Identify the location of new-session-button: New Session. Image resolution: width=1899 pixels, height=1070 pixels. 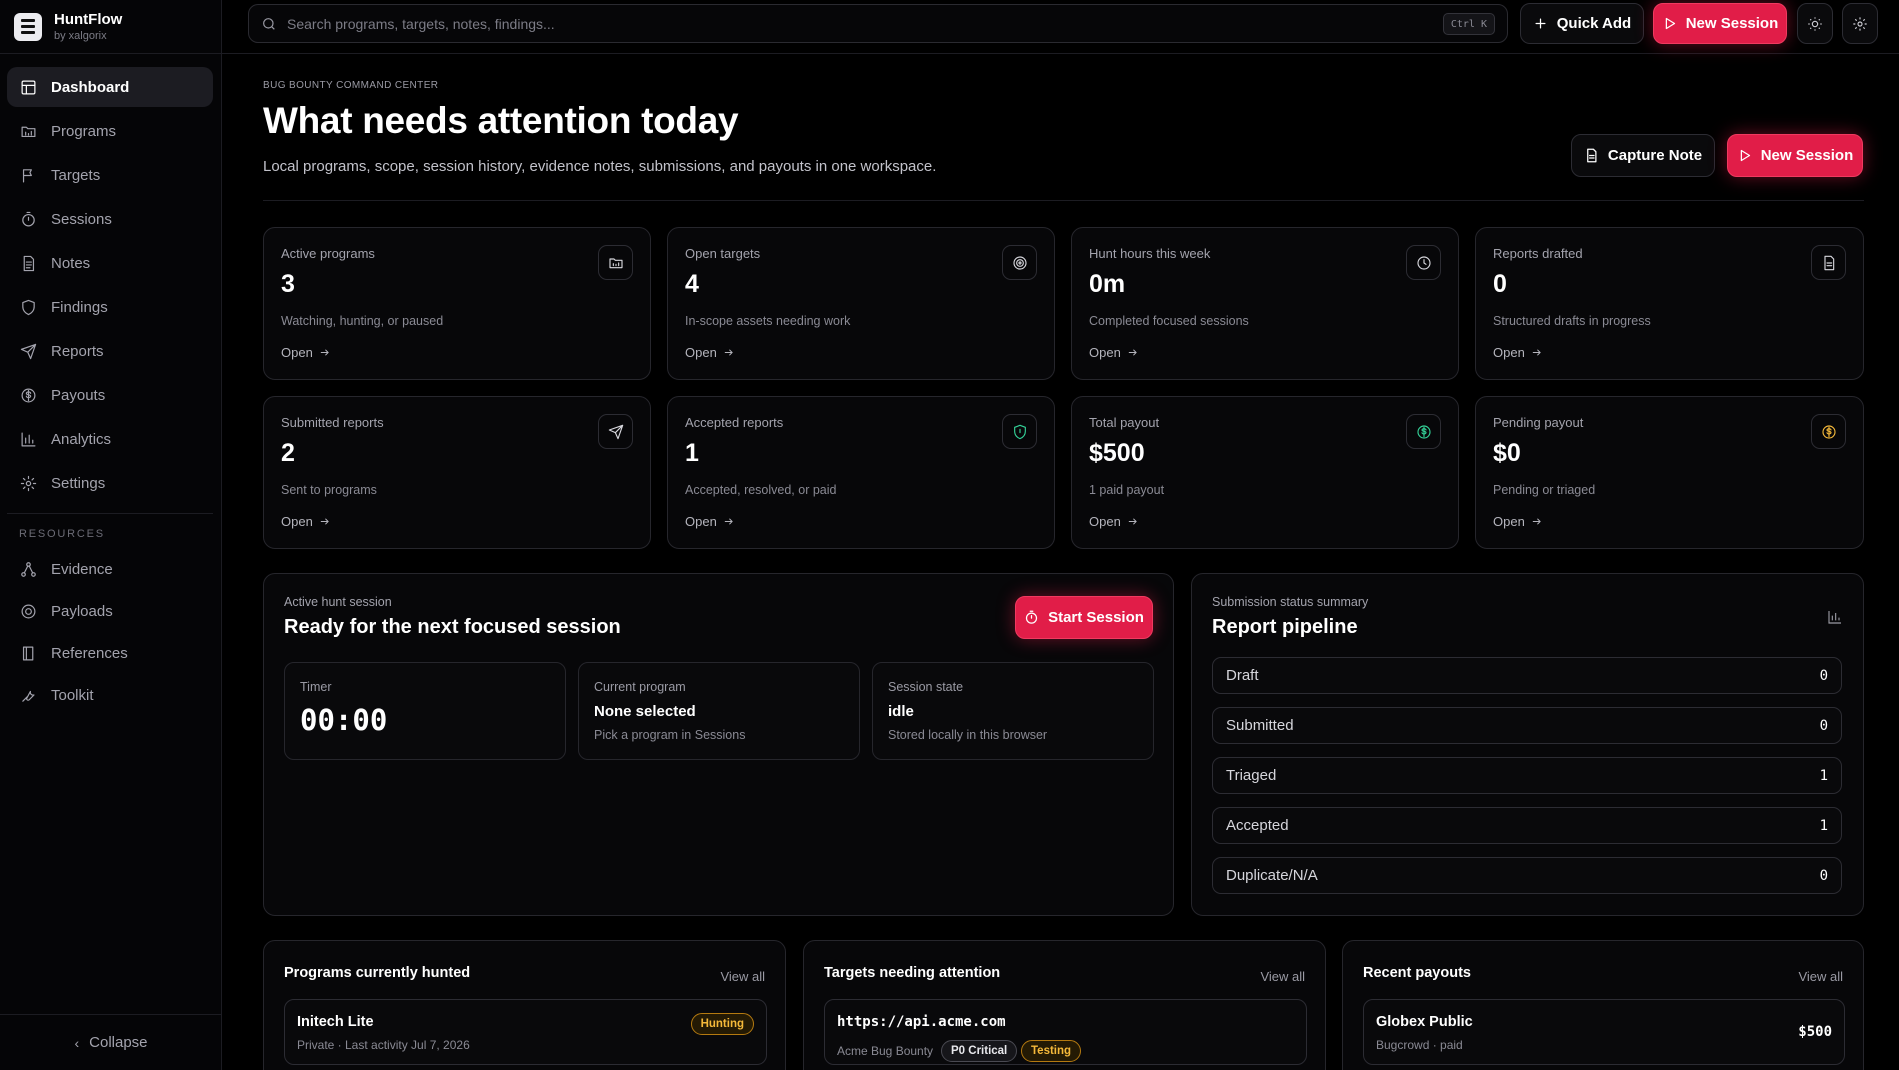
(1720, 23).